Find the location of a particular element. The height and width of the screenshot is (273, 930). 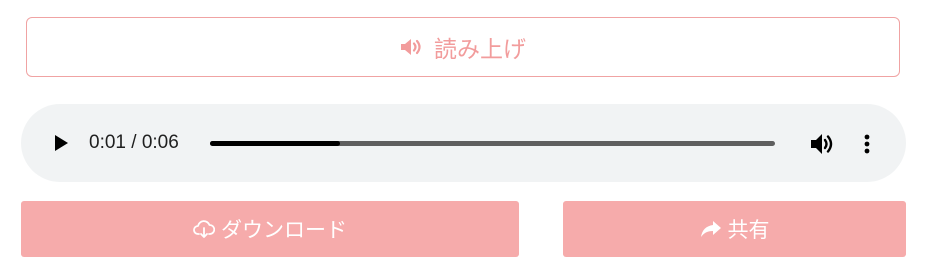

more-options-button is located at coordinates (867, 144).